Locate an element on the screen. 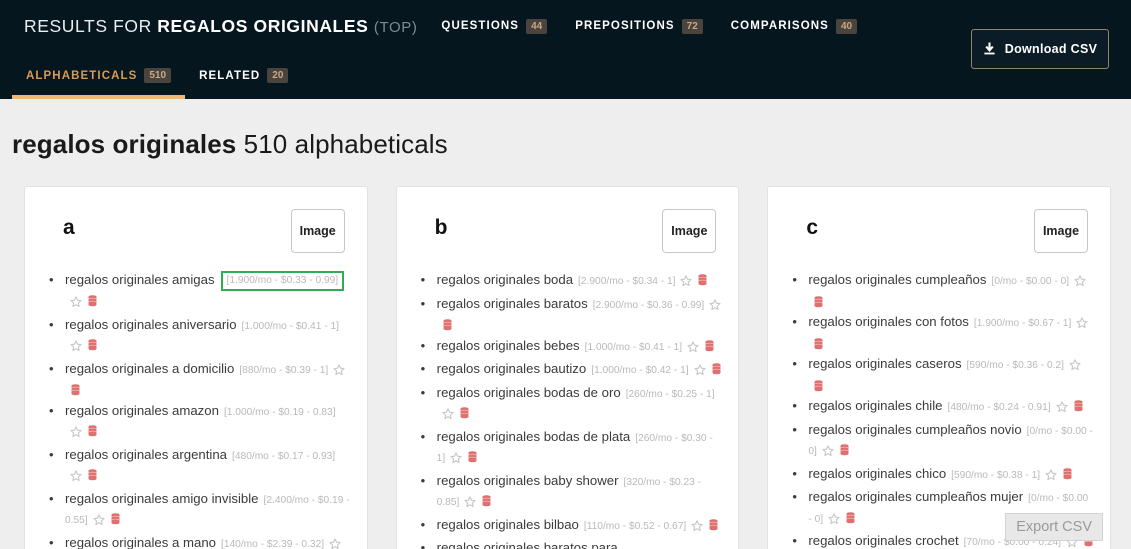 Image resolution: width=1131 pixels, height=549 pixels. keyword-term: regalos originales argentina is located at coordinates (146, 454).